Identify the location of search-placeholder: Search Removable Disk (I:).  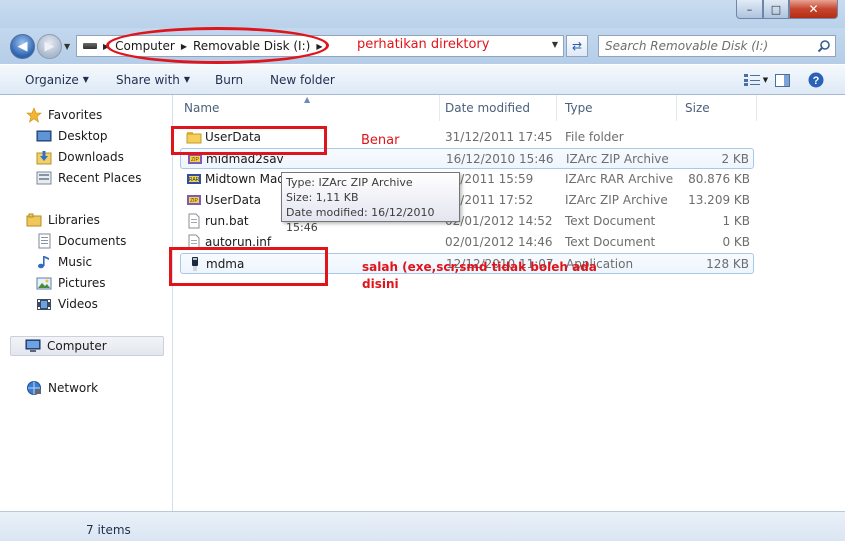
(687, 46).